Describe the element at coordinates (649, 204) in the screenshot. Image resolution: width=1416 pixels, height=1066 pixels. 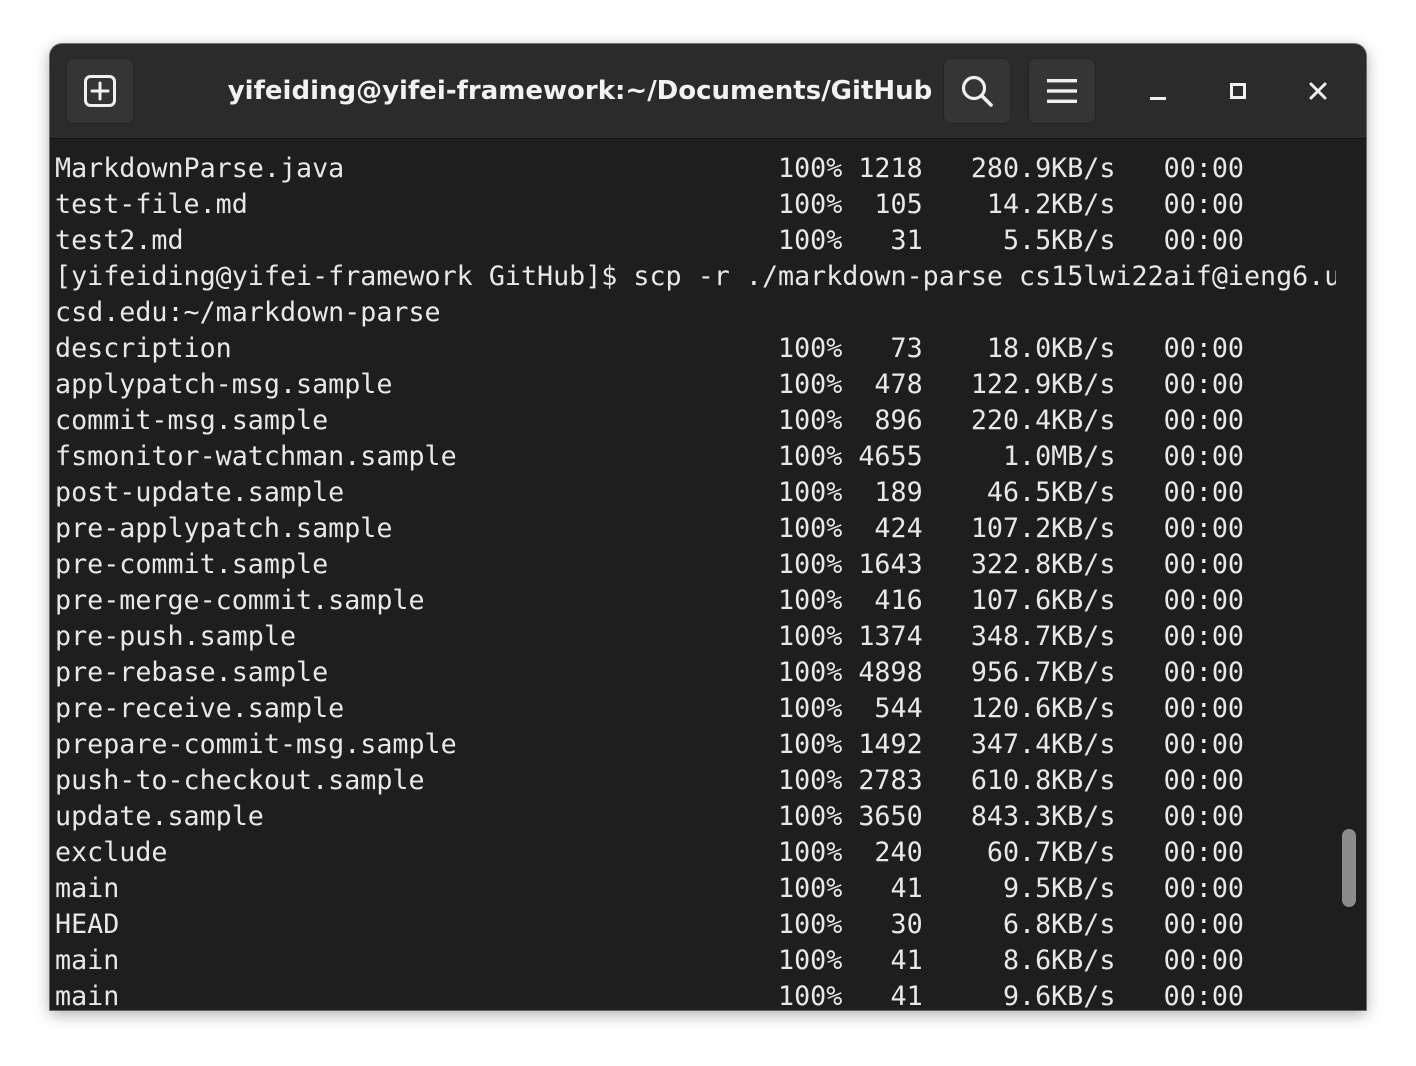
I see `terminal-line: test-file.md 100% 105 14.2KB/s 00:00` at that location.